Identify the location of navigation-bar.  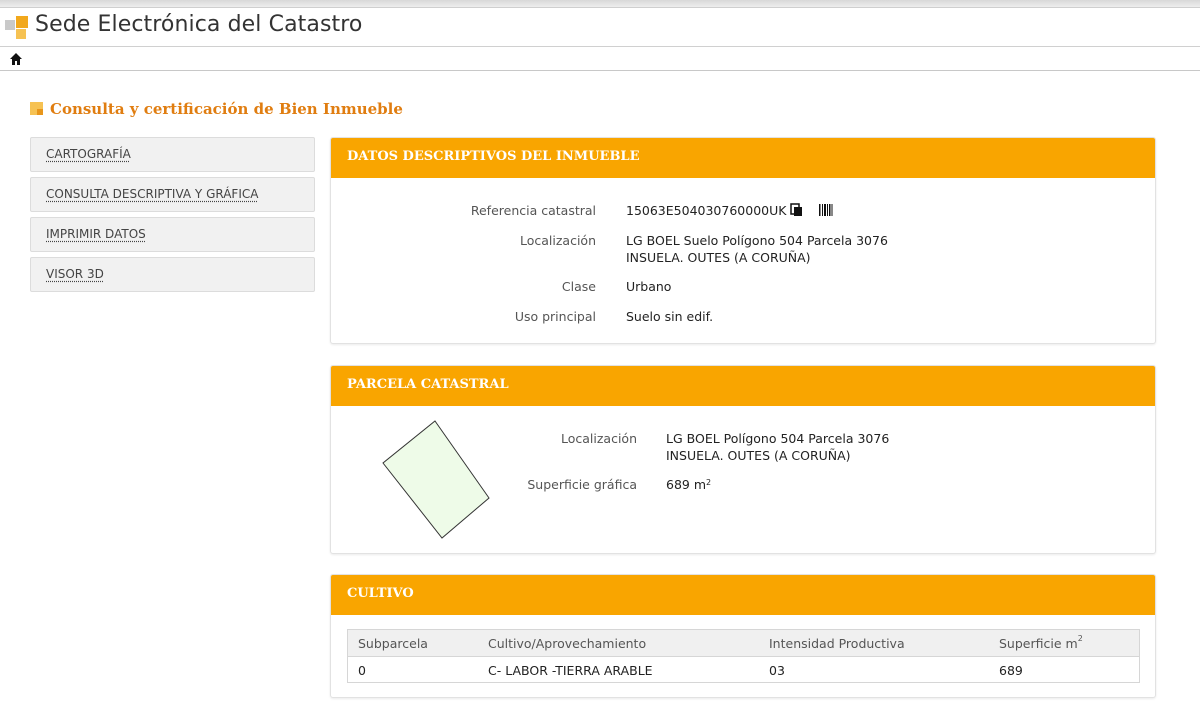
(600, 58).